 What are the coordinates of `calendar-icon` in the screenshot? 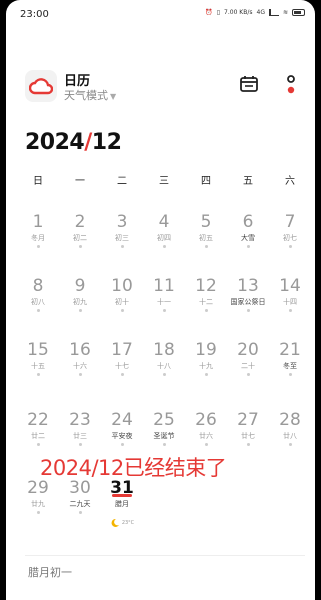 It's located at (249, 84).